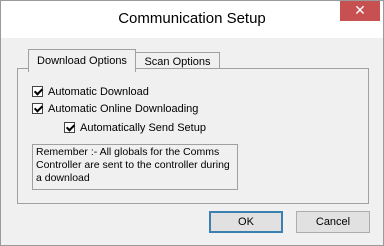  I want to click on tab-download-options: Download Options, so click(82, 60).